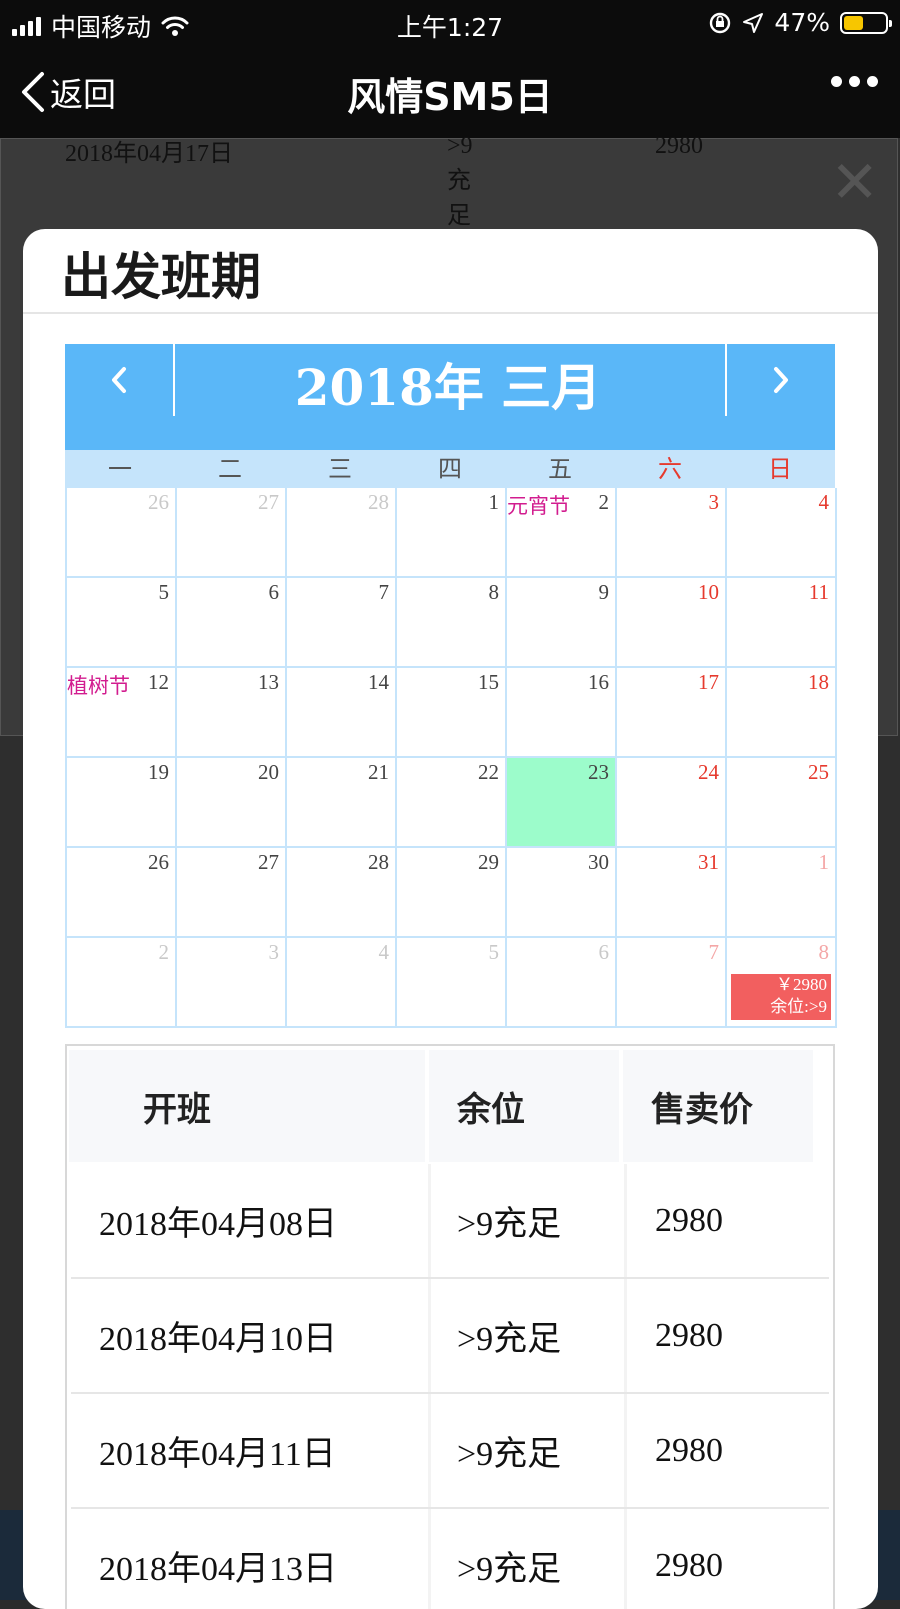  I want to click on calendar-day: 11, so click(782, 623).